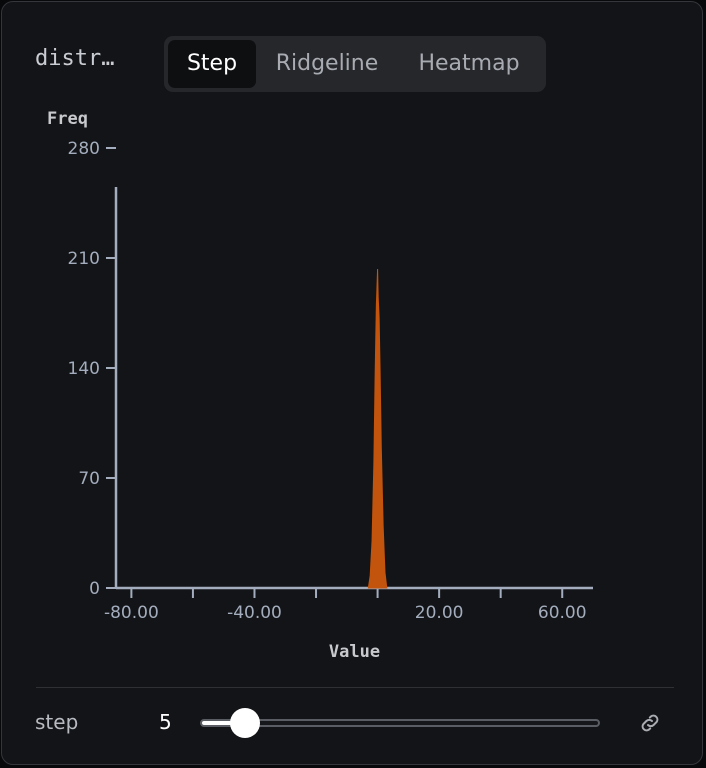 This screenshot has width=706, height=768. I want to click on distribution-area, so click(377, 428).